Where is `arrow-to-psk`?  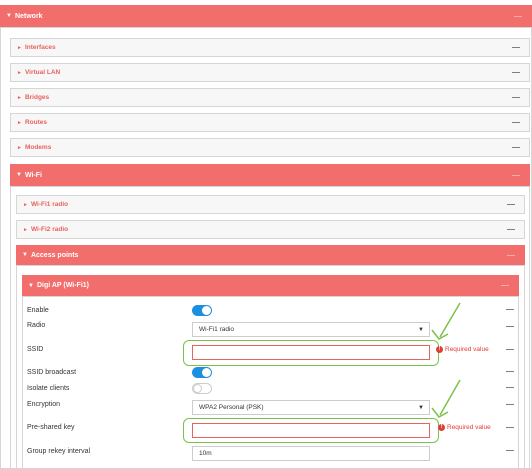 arrow-to-psk is located at coordinates (446, 398).